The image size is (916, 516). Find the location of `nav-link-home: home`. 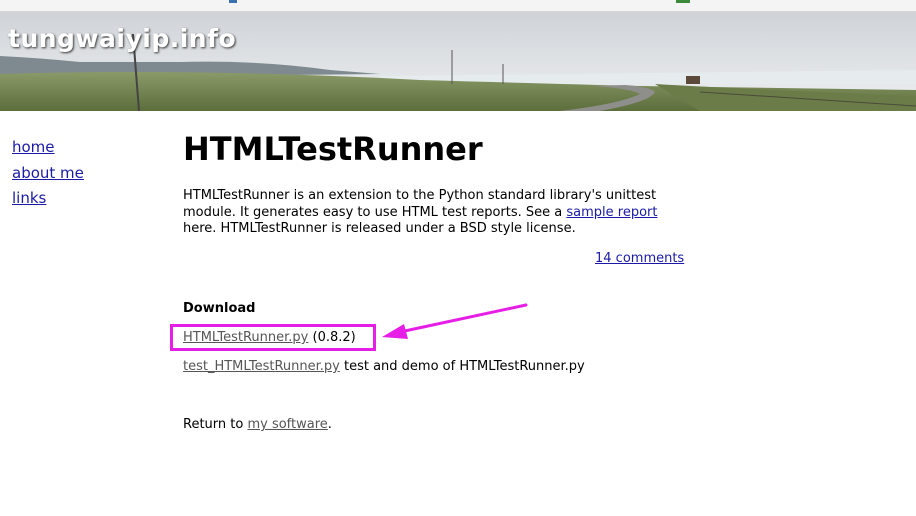

nav-link-home: home is located at coordinates (48, 150).